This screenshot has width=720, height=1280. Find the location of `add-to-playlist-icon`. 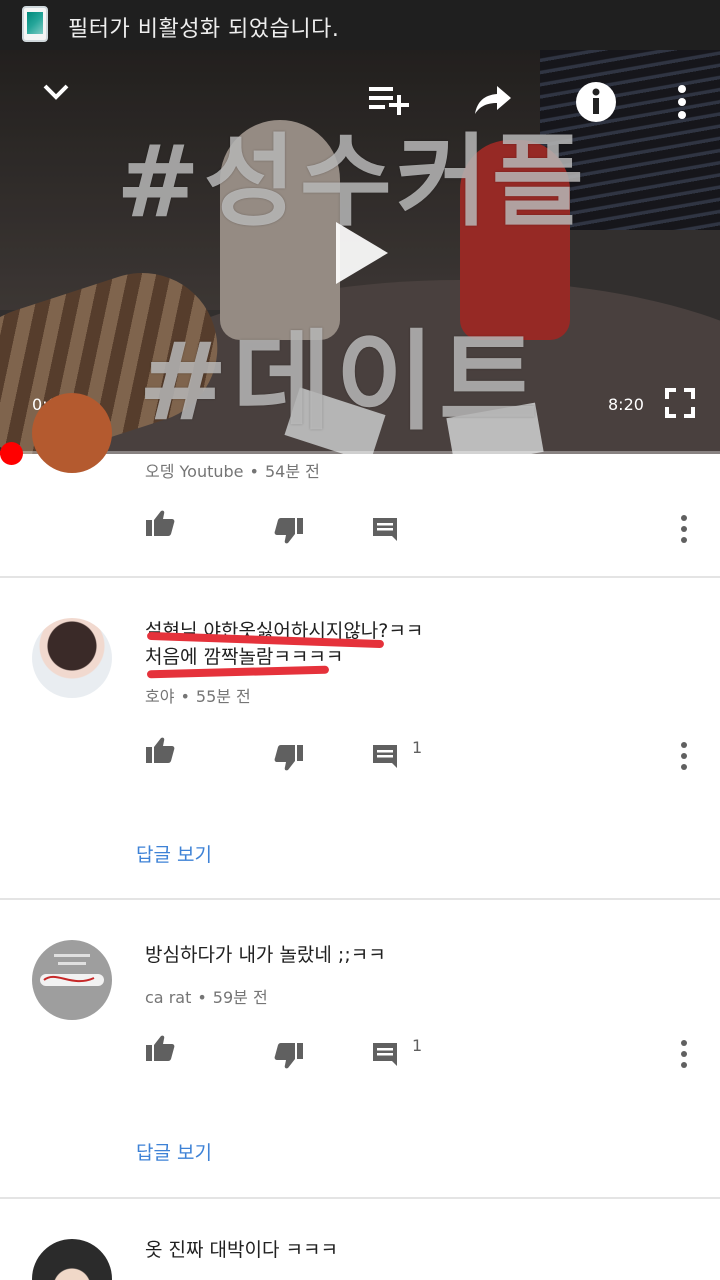

add-to-playlist-icon is located at coordinates (388, 100).